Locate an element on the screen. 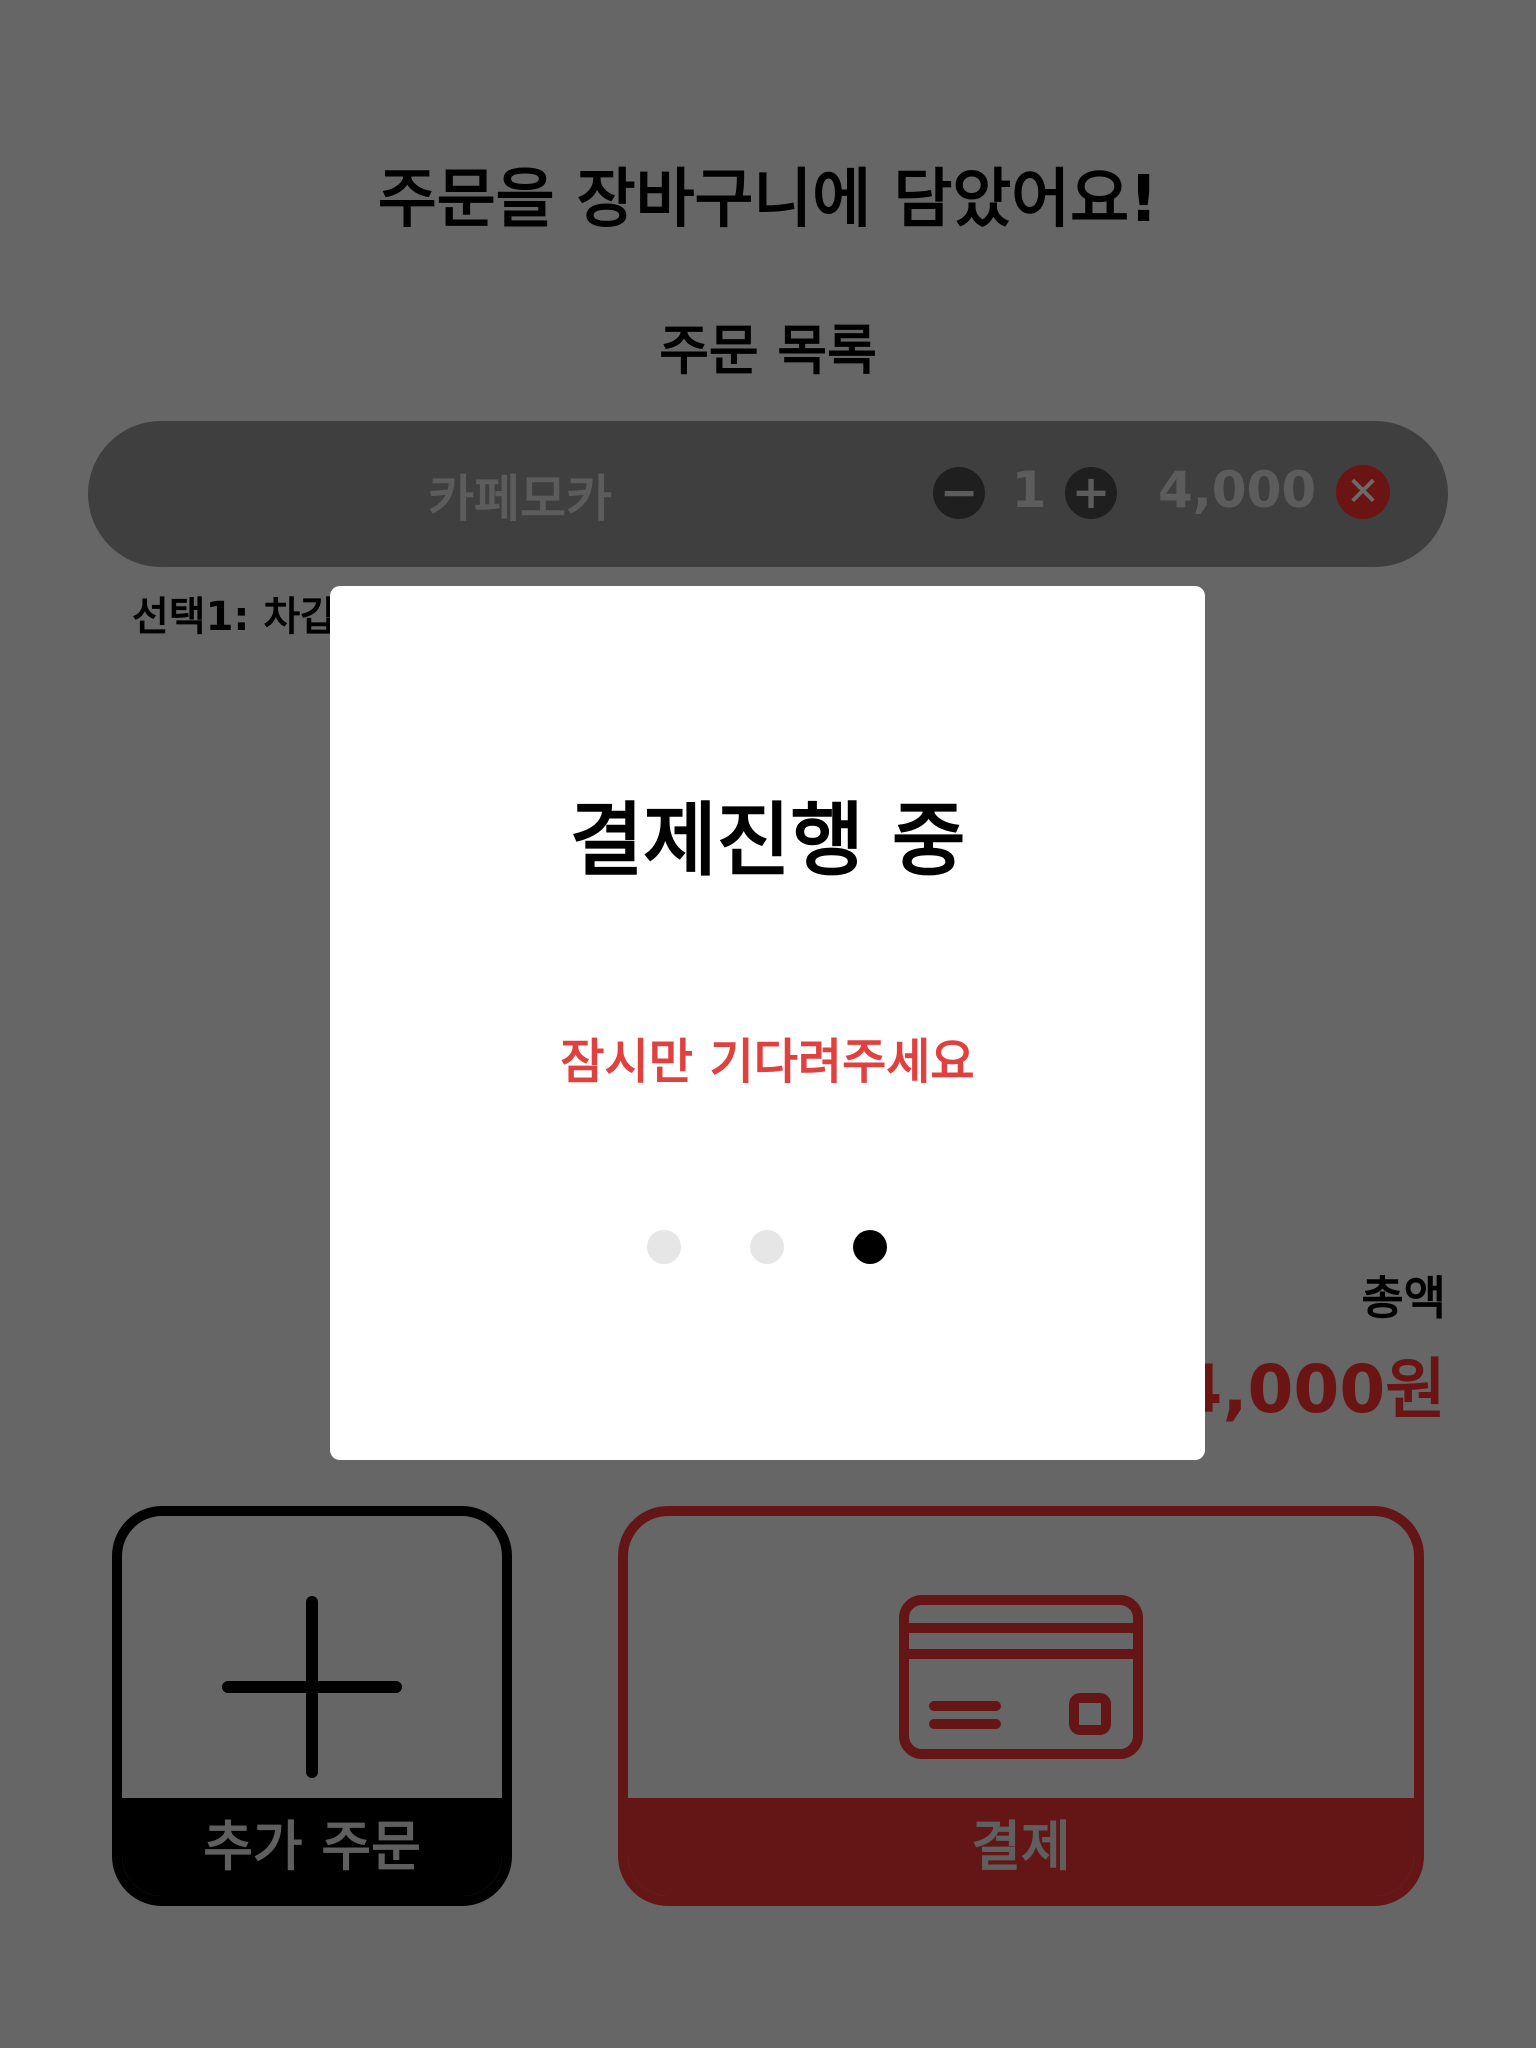 Image resolution: width=1536 pixels, height=2048 pixels. dialog-title: 결제진행 중 is located at coordinates (767, 840).